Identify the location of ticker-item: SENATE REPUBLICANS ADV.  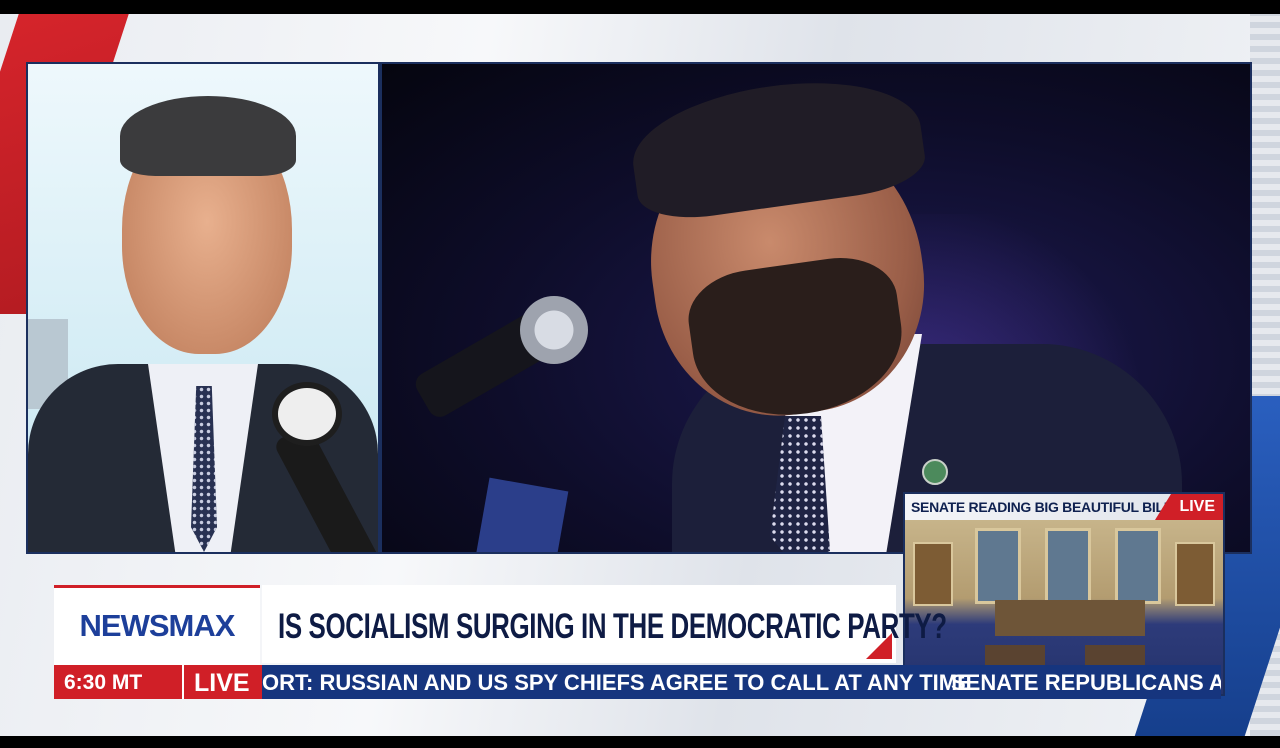
(1086, 682).